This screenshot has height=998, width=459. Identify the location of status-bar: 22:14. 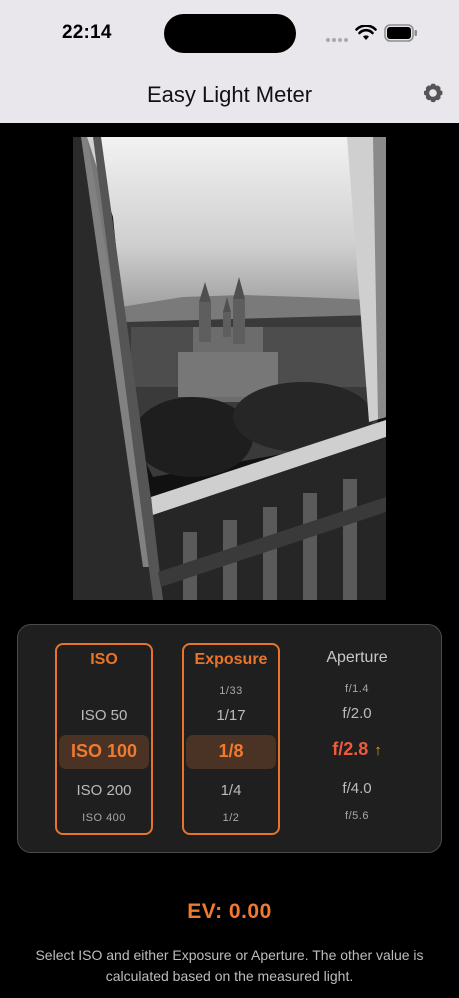
(229, 35).